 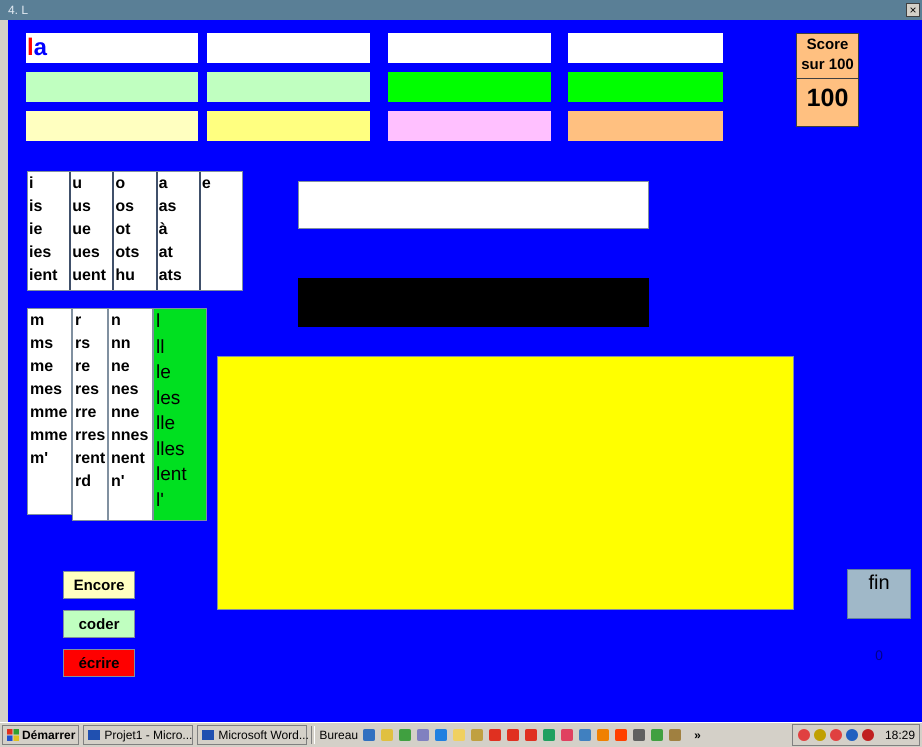 I want to click on action-button: Encore, so click(x=99, y=585).